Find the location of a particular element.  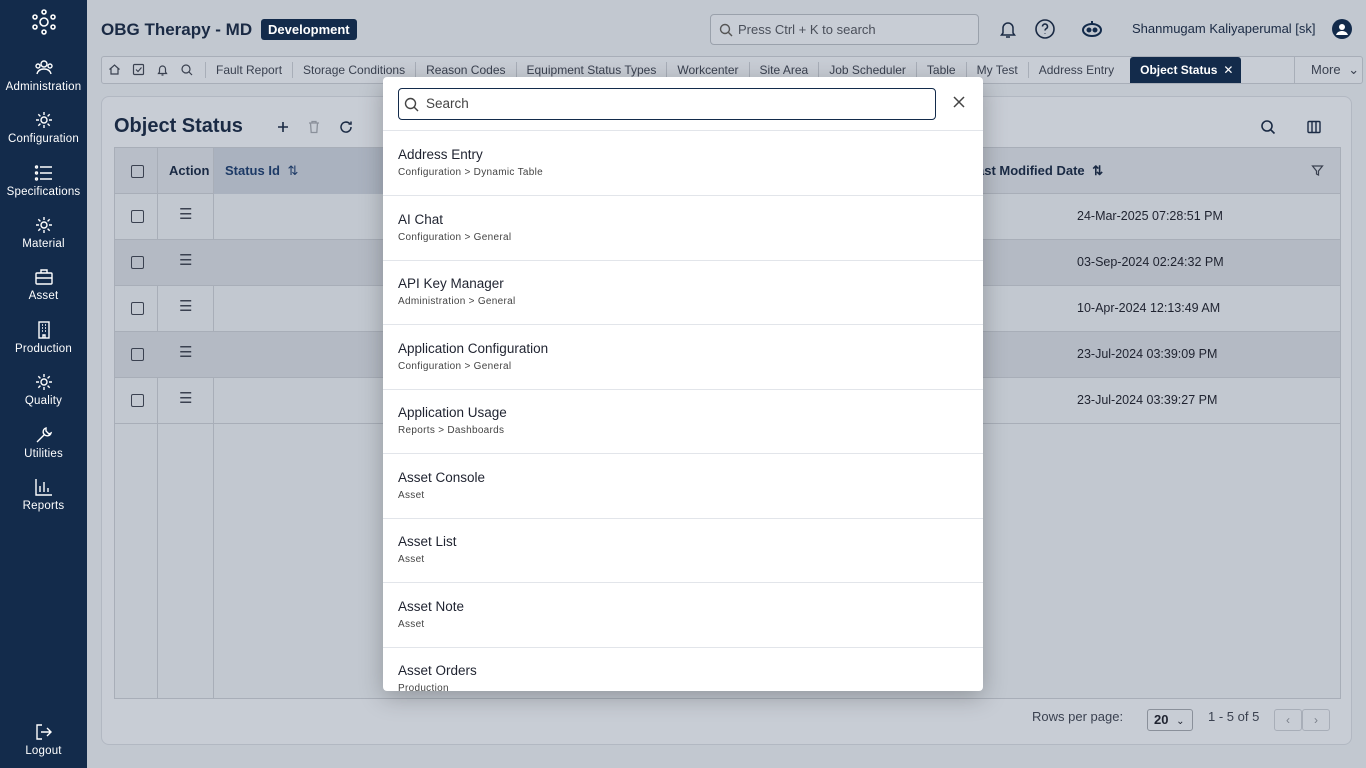

wrench-icon is located at coordinates (44, 435).